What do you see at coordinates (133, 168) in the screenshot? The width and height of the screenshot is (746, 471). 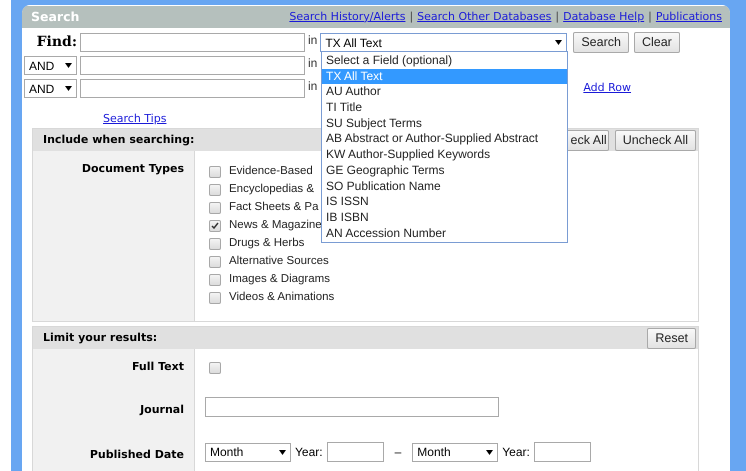 I see `field-label: Document Types` at bounding box center [133, 168].